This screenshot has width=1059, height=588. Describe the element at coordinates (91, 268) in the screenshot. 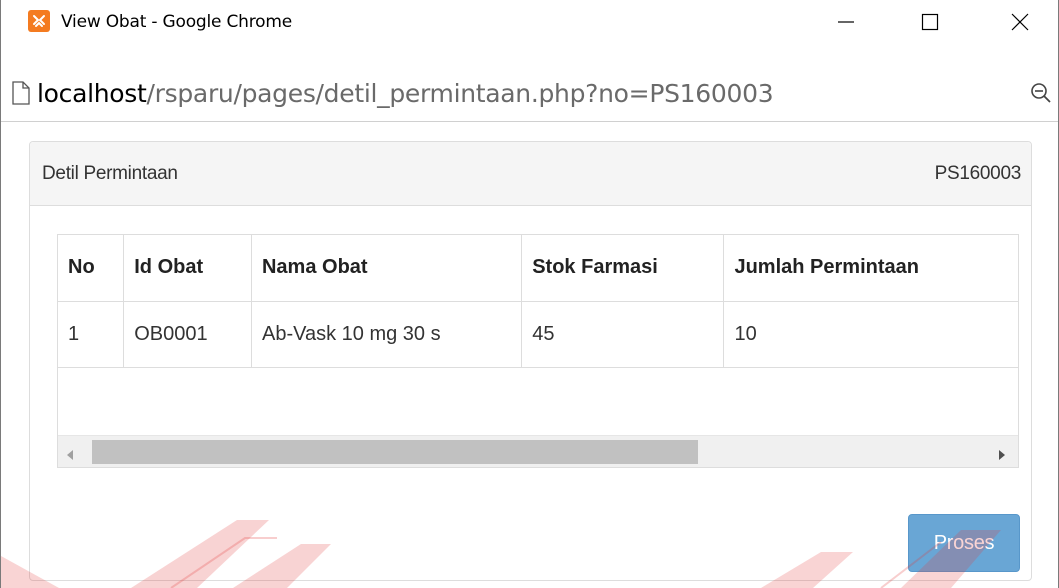

I see `column-header-no: No` at that location.